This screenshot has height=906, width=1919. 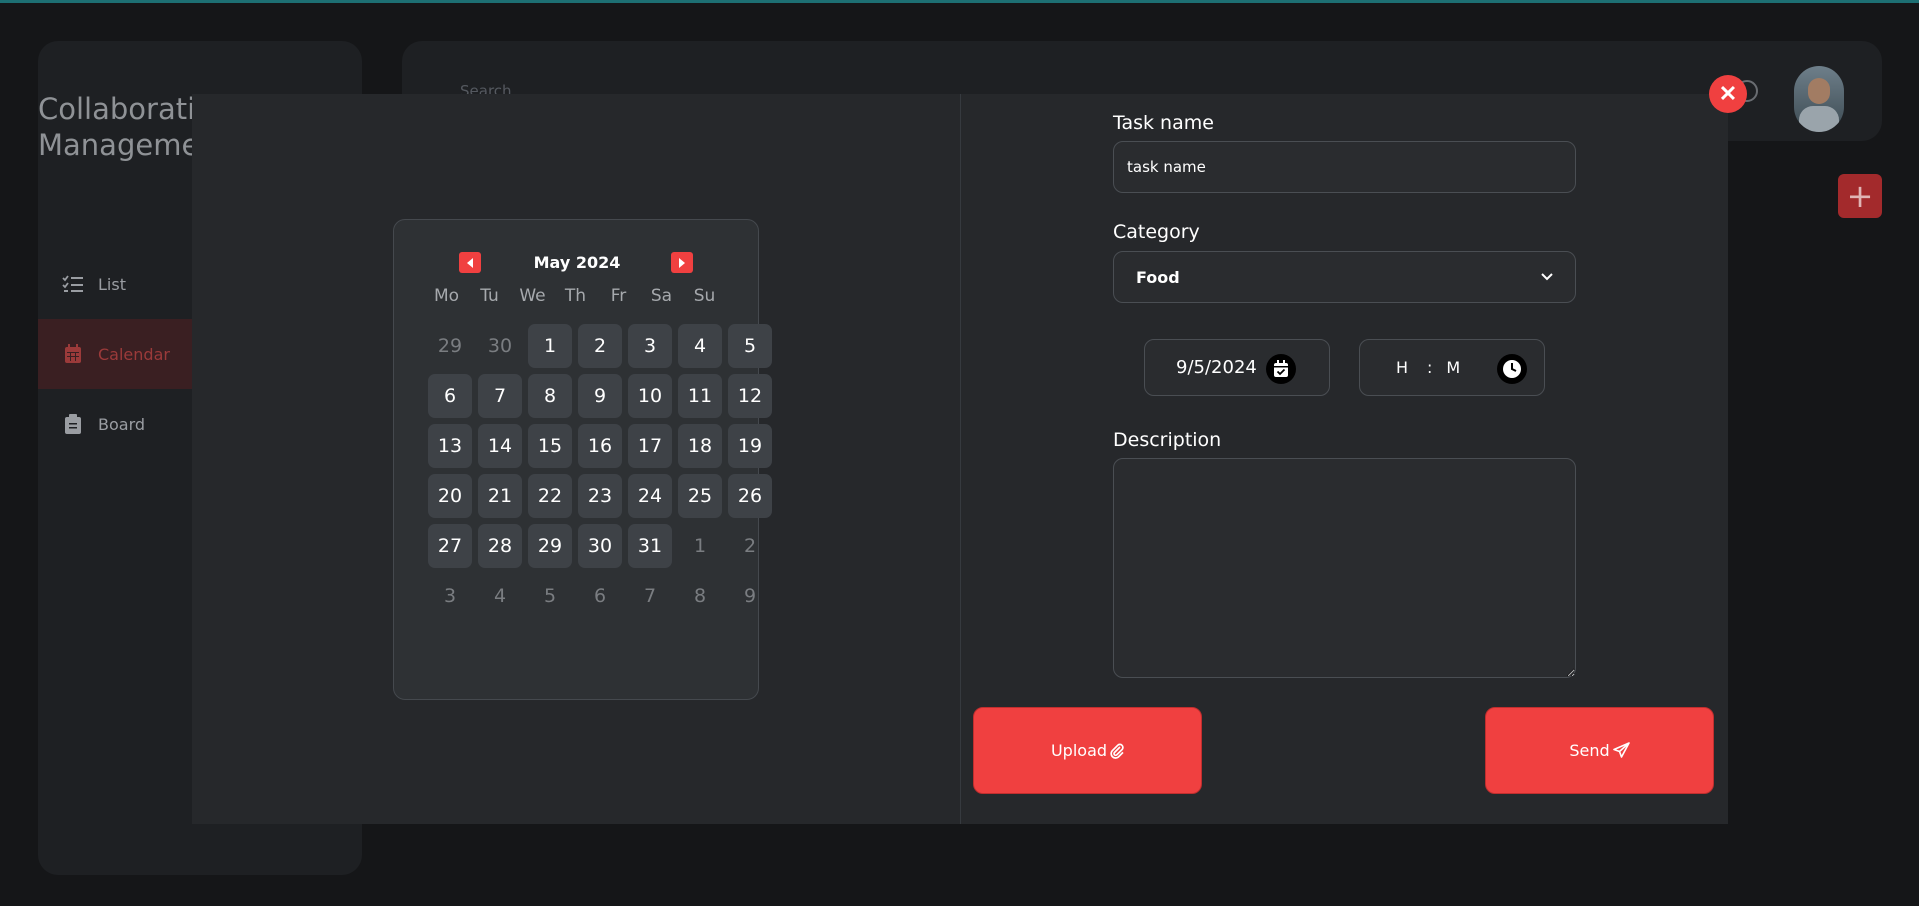 What do you see at coordinates (1621, 750) in the screenshot?
I see `paper-plane-icon` at bounding box center [1621, 750].